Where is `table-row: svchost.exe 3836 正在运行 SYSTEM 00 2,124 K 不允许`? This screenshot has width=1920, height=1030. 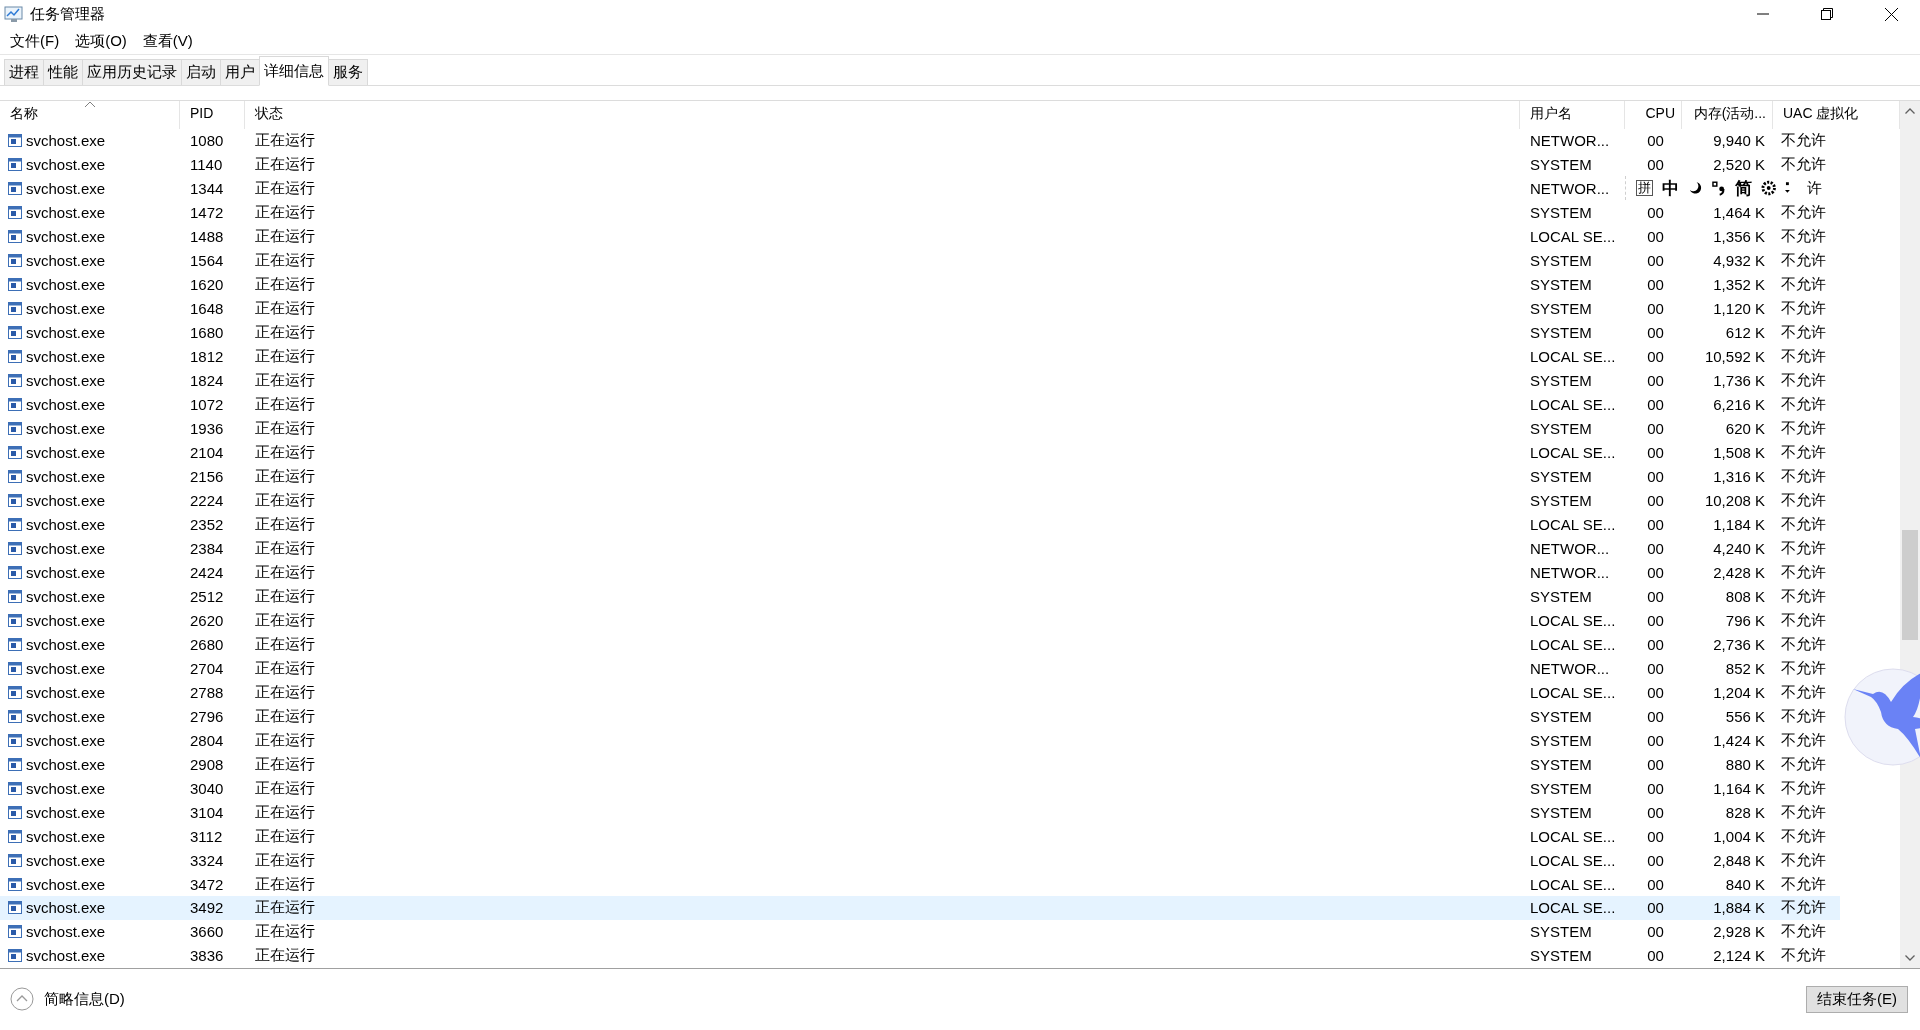
table-row: svchost.exe 3836 正在运行 SYSTEM 00 2,124 K 不允许 is located at coordinates (920, 955).